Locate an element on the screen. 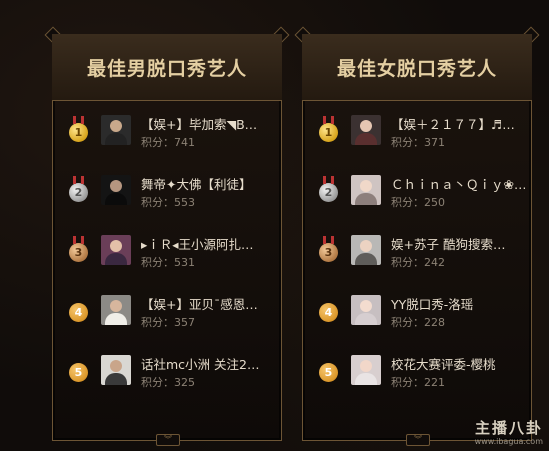  ranking-row: 2 Ｃｈｉｎａ丶Ｑｉｙ❀… 积分：250 is located at coordinates (417, 191).